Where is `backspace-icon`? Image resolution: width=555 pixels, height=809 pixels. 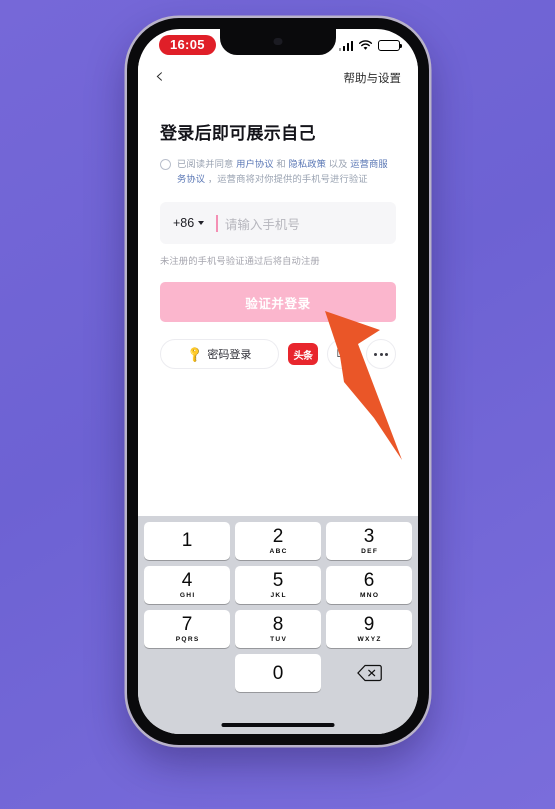
backspace-icon is located at coordinates (369, 673).